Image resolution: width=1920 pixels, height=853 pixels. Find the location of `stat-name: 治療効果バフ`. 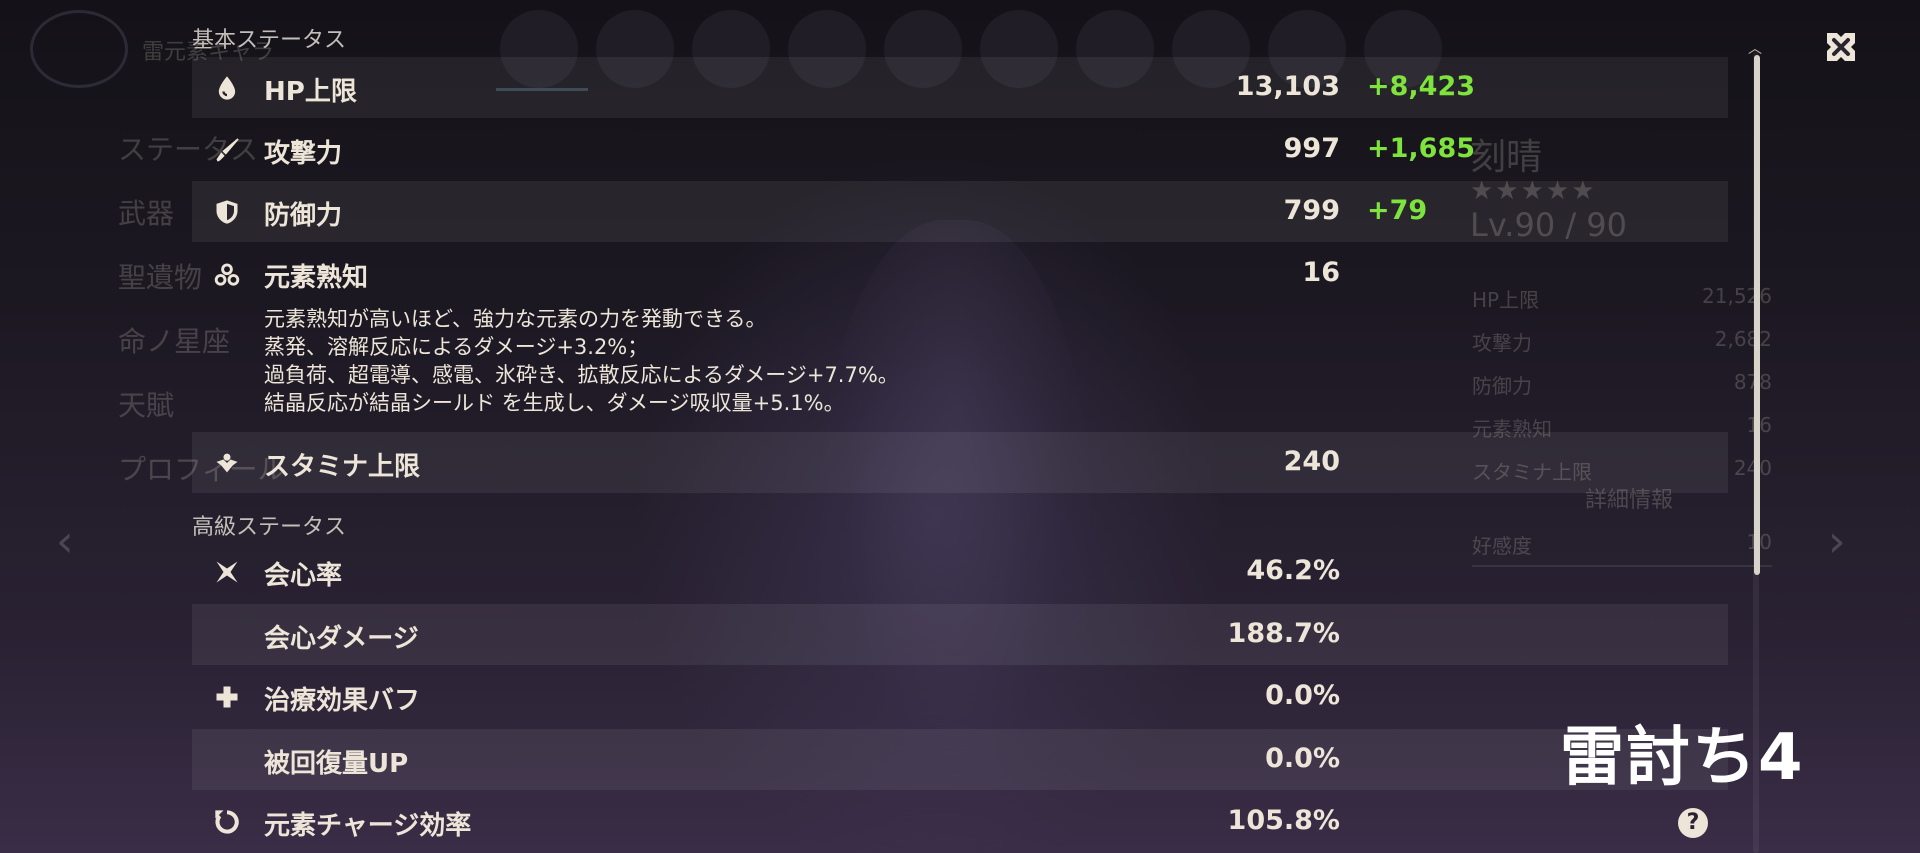

stat-name: 治療効果バフ is located at coordinates (342, 701).